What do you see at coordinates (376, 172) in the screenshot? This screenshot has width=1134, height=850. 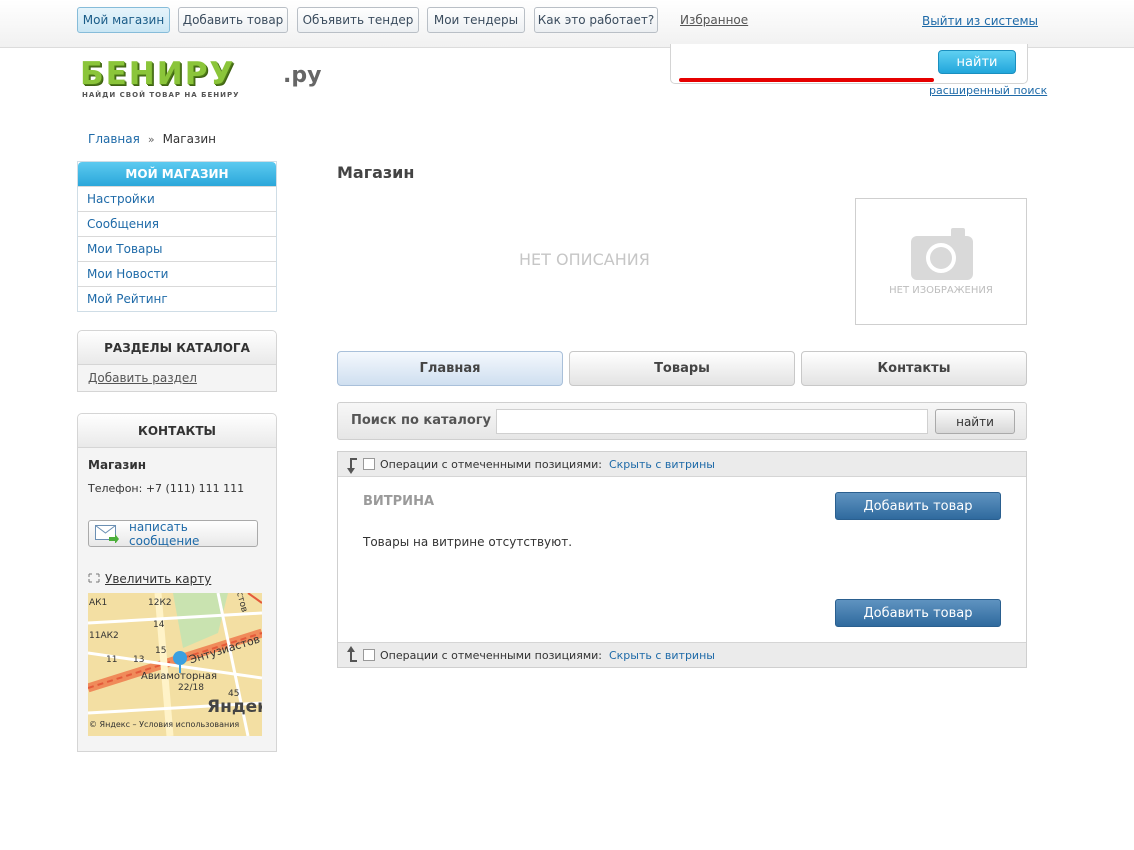 I see `page-title: Магазин` at bounding box center [376, 172].